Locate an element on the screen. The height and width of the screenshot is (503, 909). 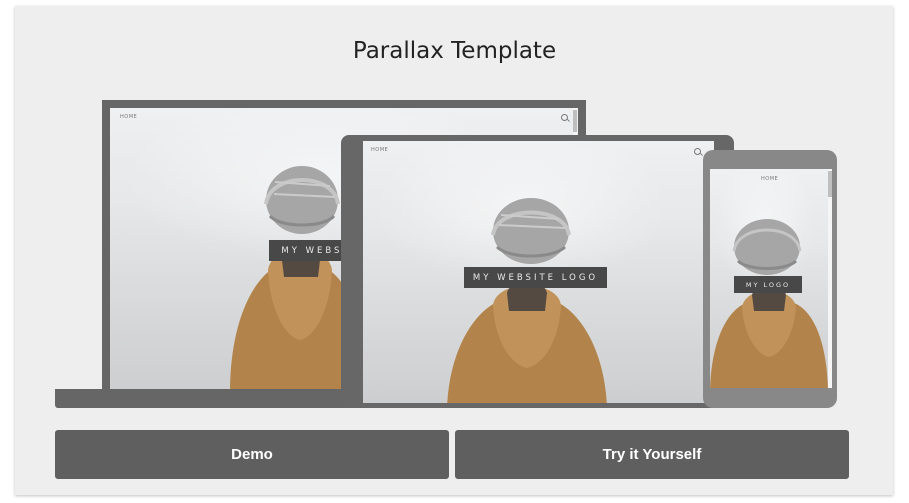
phone-device: HOME MY LOGO is located at coordinates (770, 279).